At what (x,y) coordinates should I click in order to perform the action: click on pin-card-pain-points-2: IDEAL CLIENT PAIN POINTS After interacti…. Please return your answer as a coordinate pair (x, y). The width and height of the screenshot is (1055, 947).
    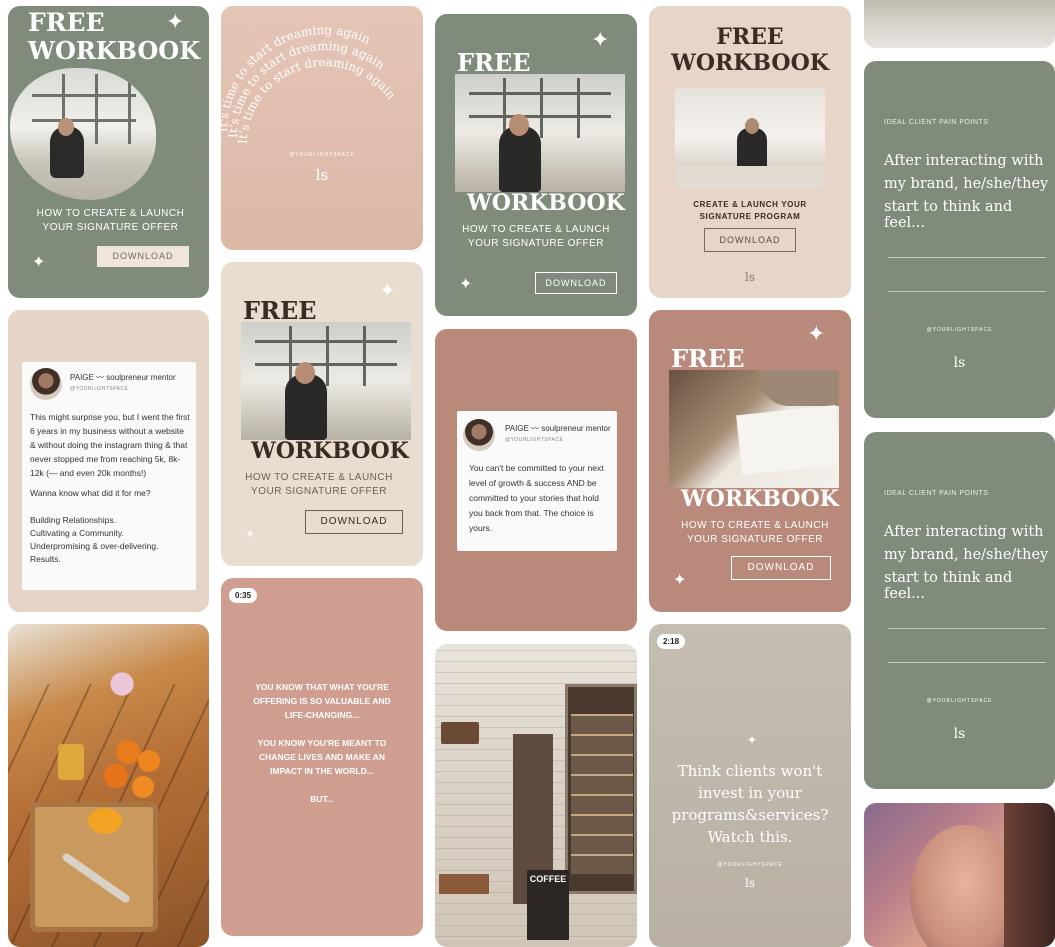
    Looking at the image, I should click on (959, 610).